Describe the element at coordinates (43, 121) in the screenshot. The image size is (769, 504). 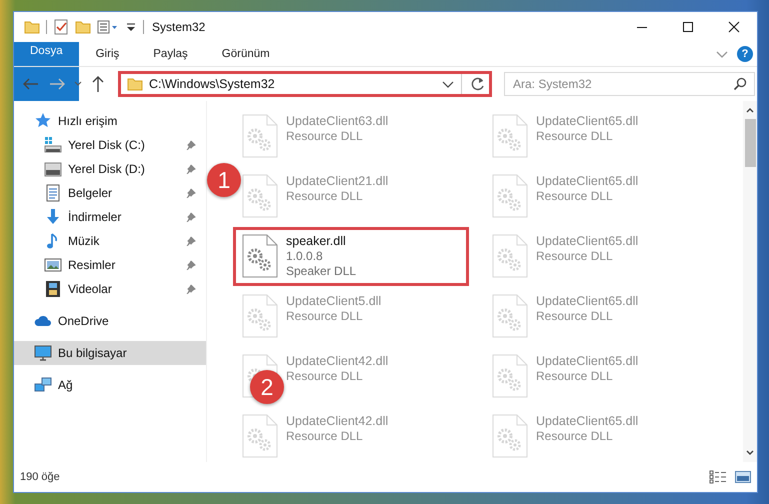
I see `star-icon` at that location.